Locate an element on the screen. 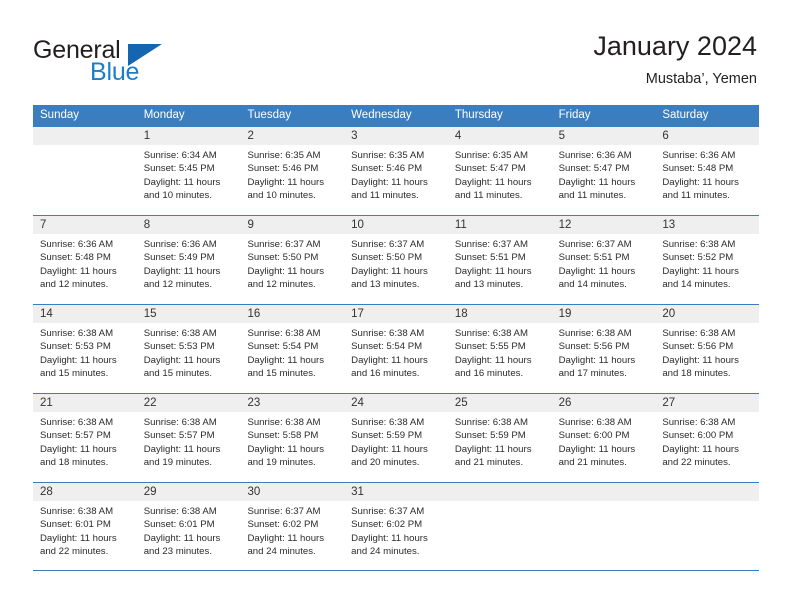 This screenshot has width=792, height=612. daylight-continued-text: and 19 minutes. is located at coordinates (281, 463).